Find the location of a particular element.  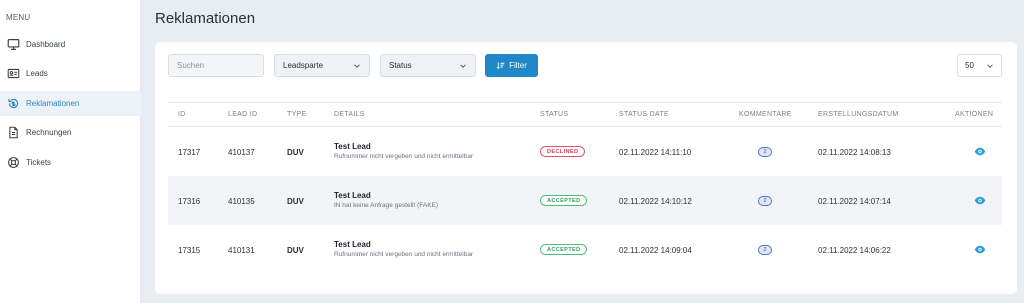

header-lead-id: LEAD ID is located at coordinates (243, 114).